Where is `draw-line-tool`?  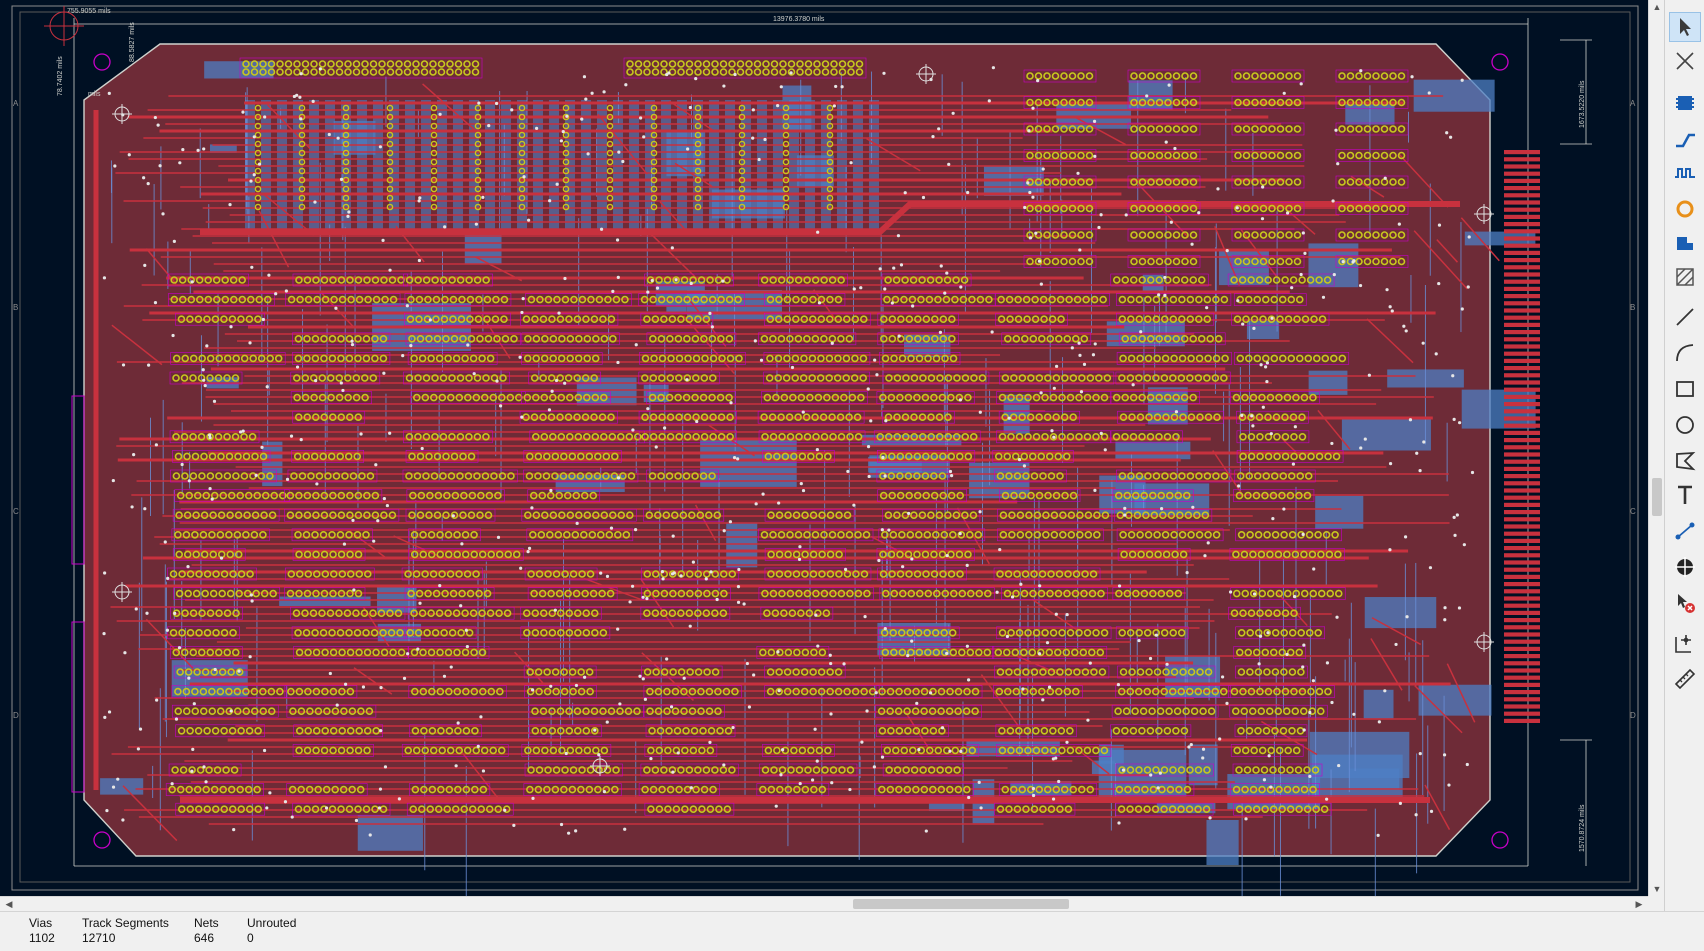
draw-line-tool is located at coordinates (1685, 317).